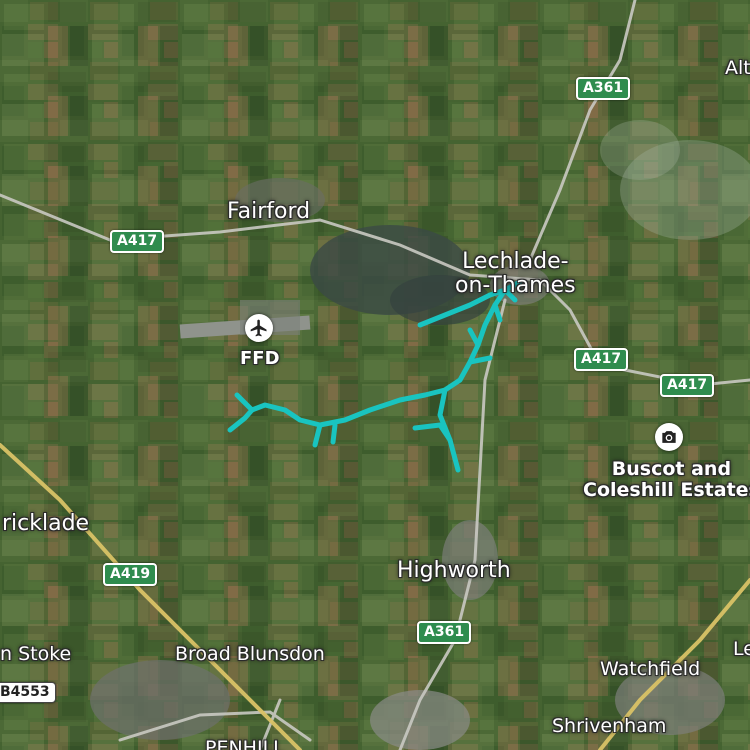  What do you see at coordinates (650, 669) in the screenshot?
I see `place-label-watchfield: Watchfield` at bounding box center [650, 669].